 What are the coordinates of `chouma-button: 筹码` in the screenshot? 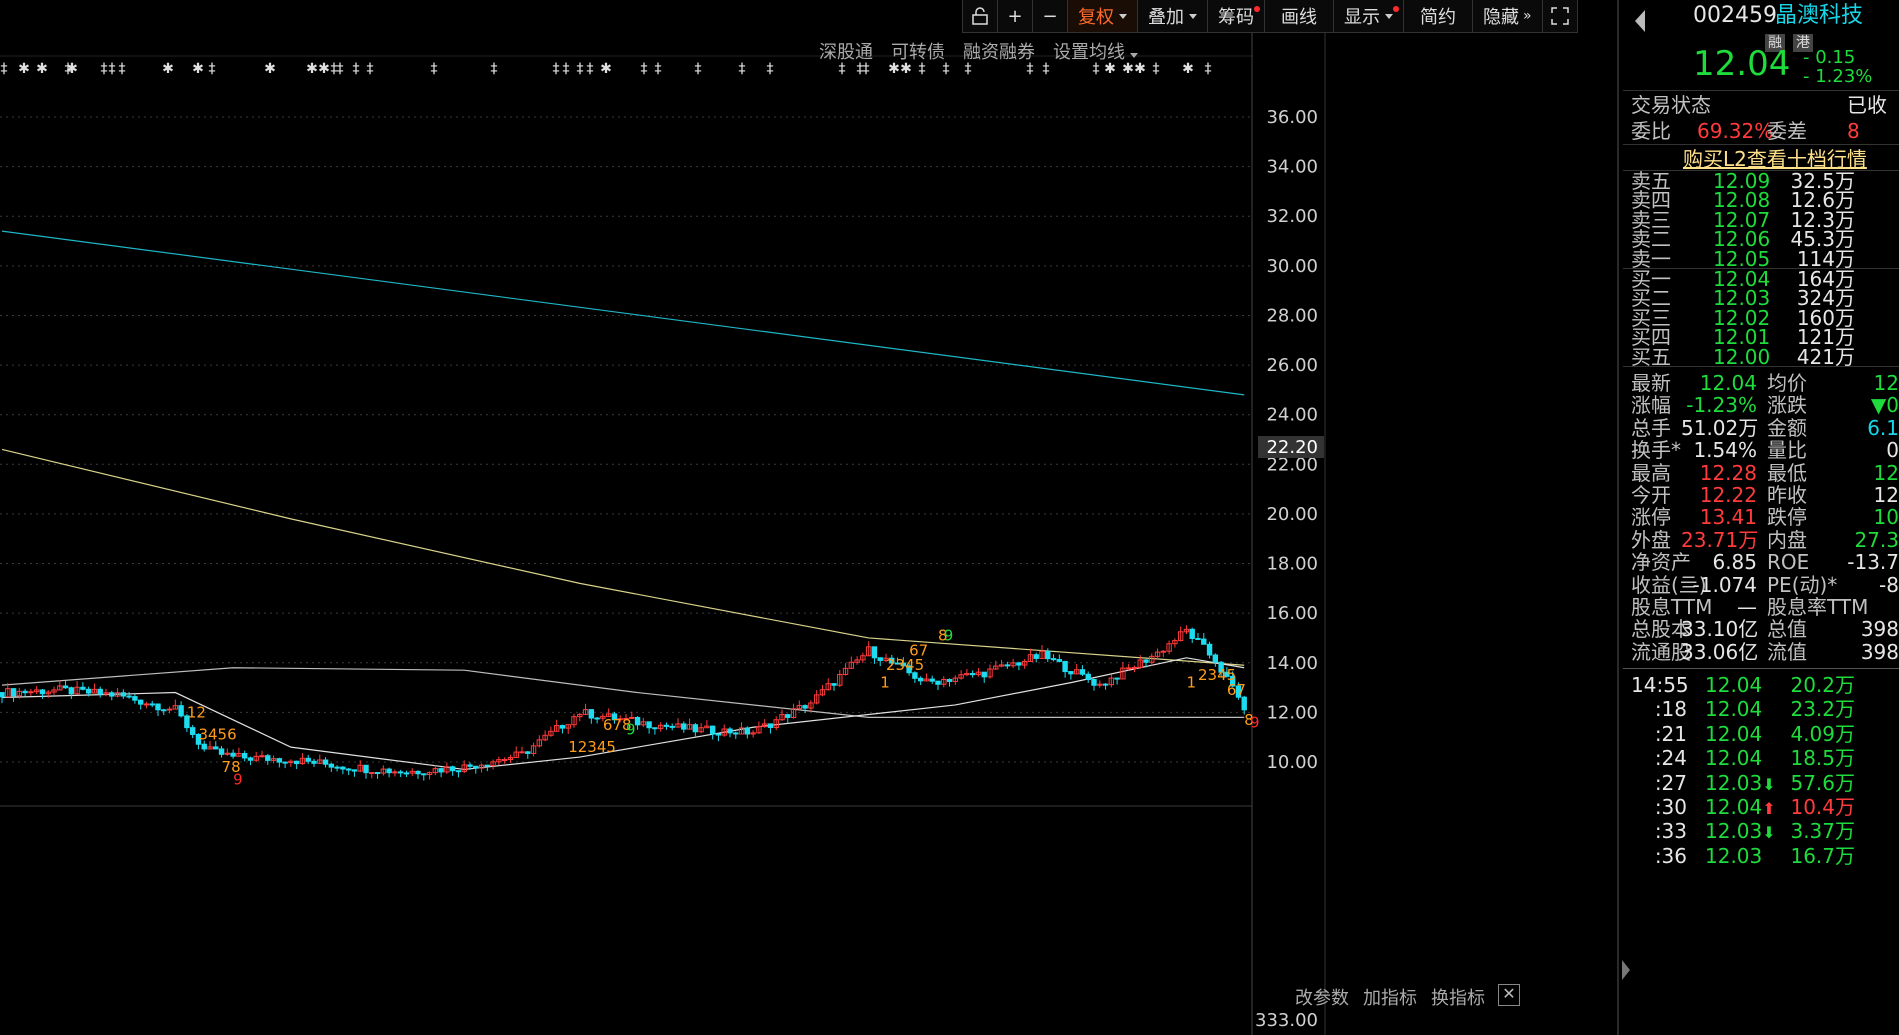 It's located at (1236, 16).